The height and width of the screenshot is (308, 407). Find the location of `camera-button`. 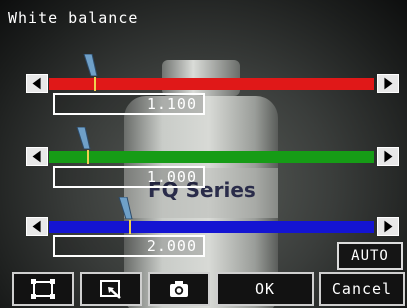

camera-button is located at coordinates (179, 289).